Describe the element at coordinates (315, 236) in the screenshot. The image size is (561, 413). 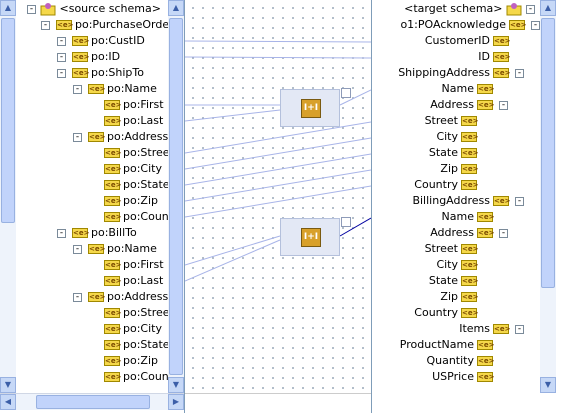
I see `concat-function-bill: I+I` at that location.